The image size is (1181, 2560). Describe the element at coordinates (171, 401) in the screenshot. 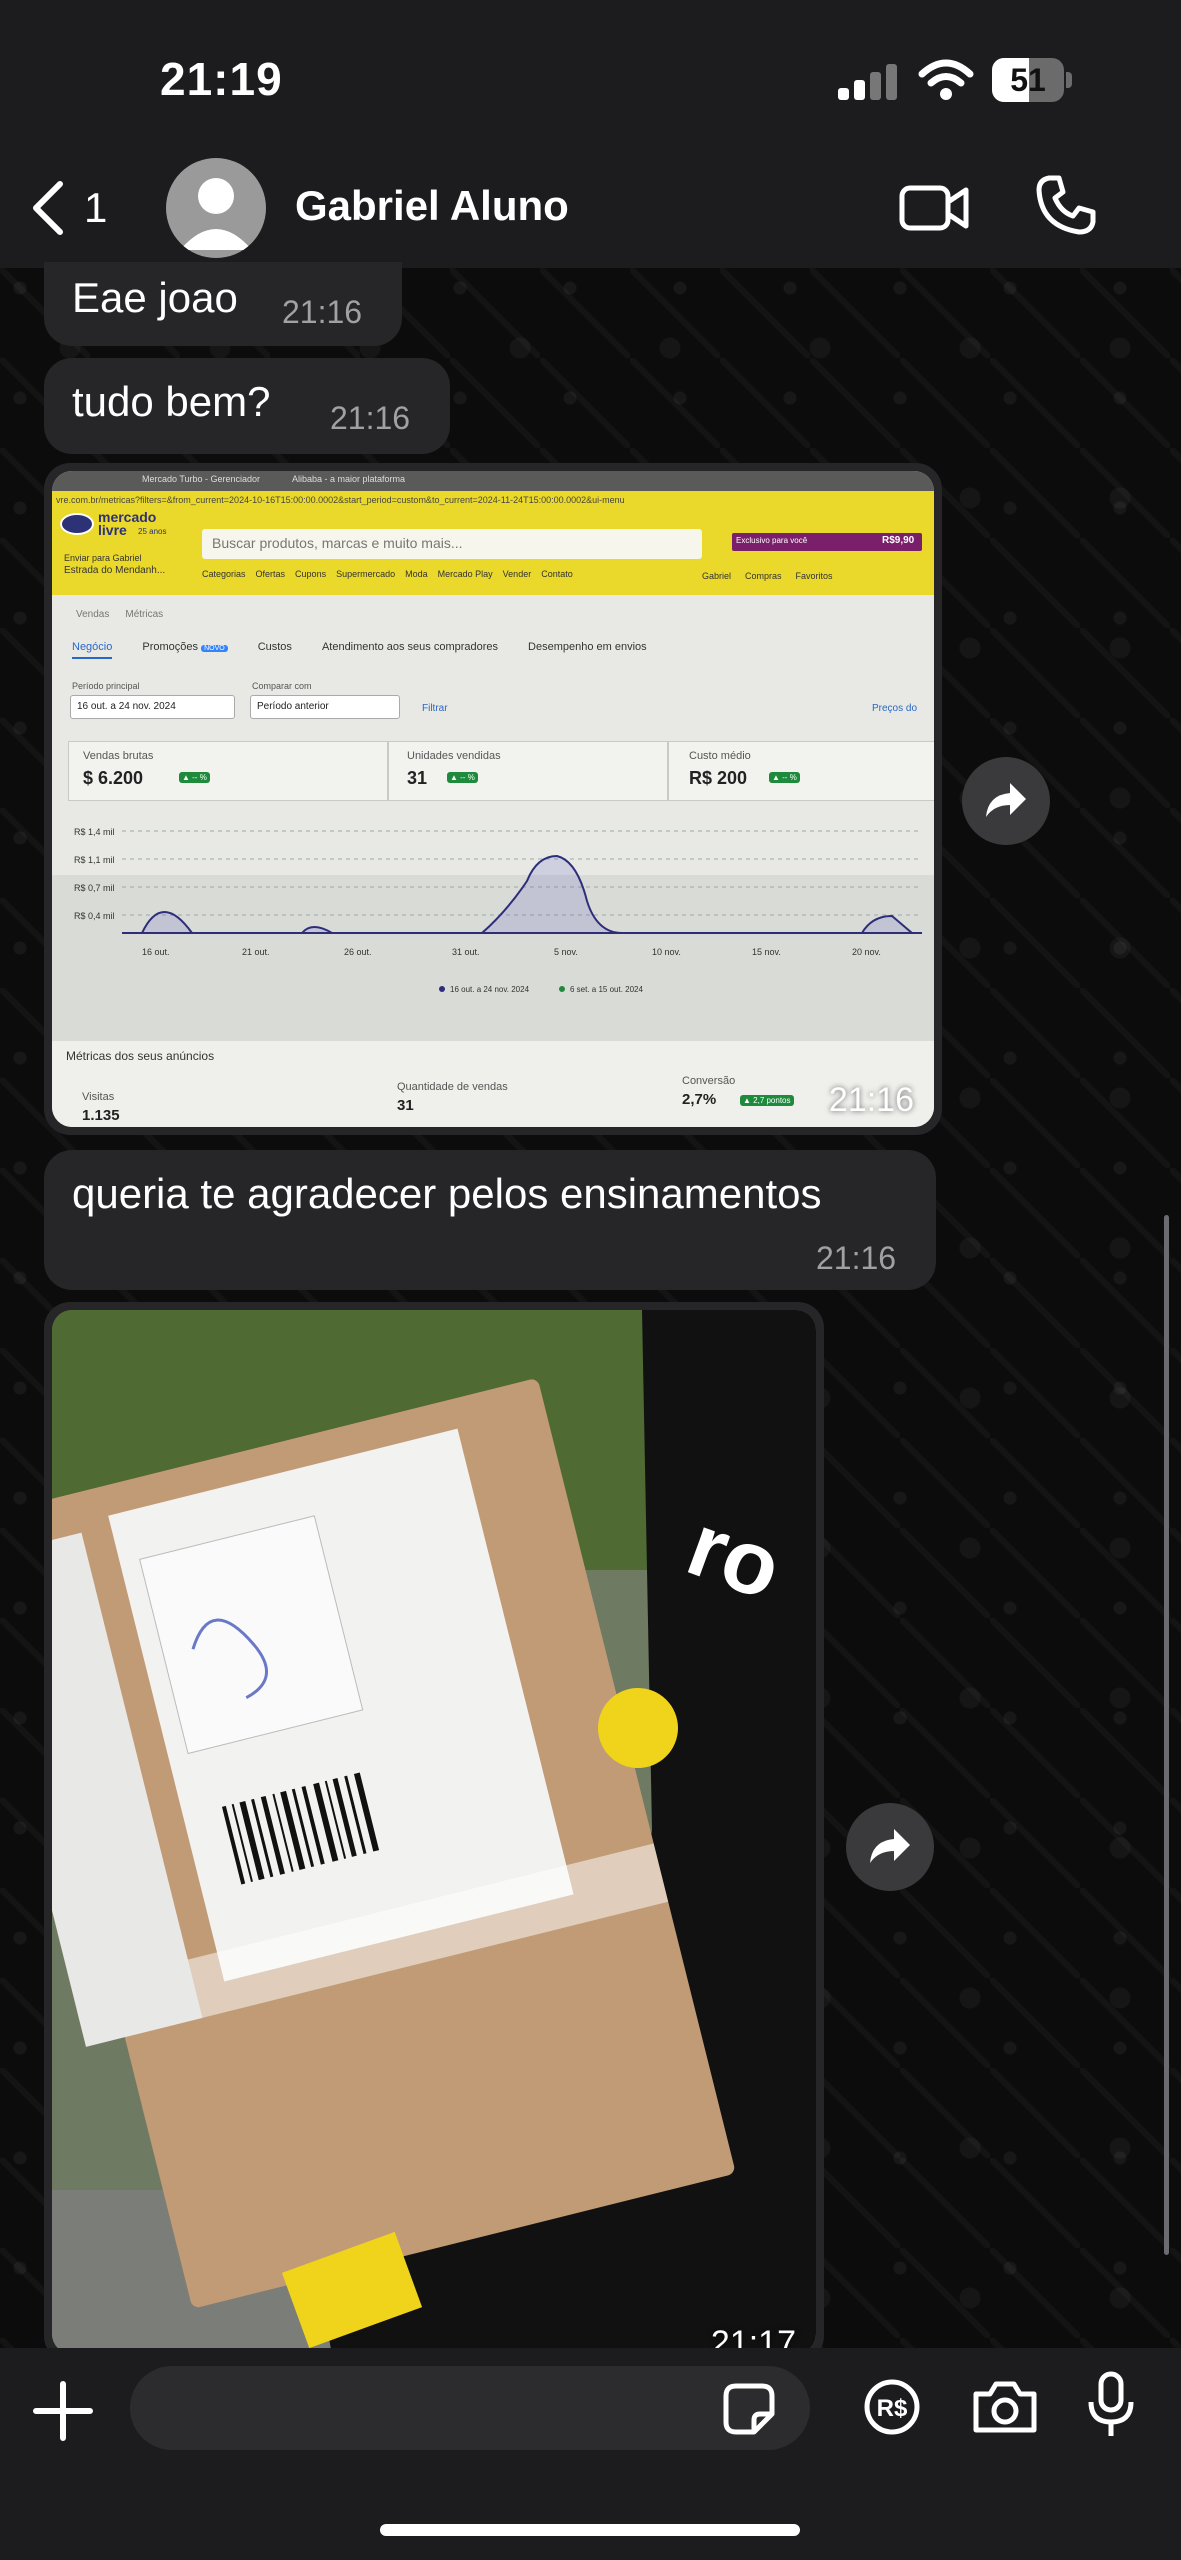

I see `message-text: tudo bem?` at that location.